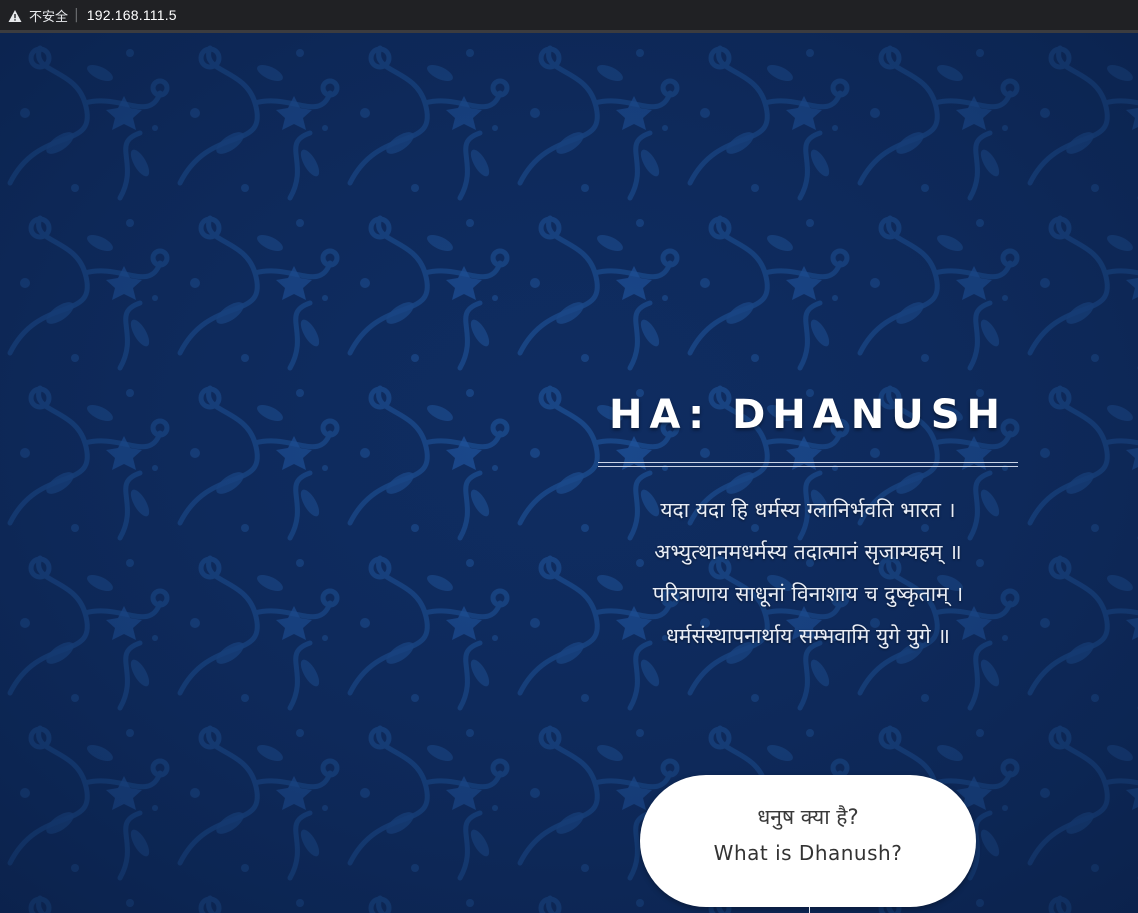 The image size is (1138, 913). I want to click on url-text: 192.168.111.5, so click(132, 15).